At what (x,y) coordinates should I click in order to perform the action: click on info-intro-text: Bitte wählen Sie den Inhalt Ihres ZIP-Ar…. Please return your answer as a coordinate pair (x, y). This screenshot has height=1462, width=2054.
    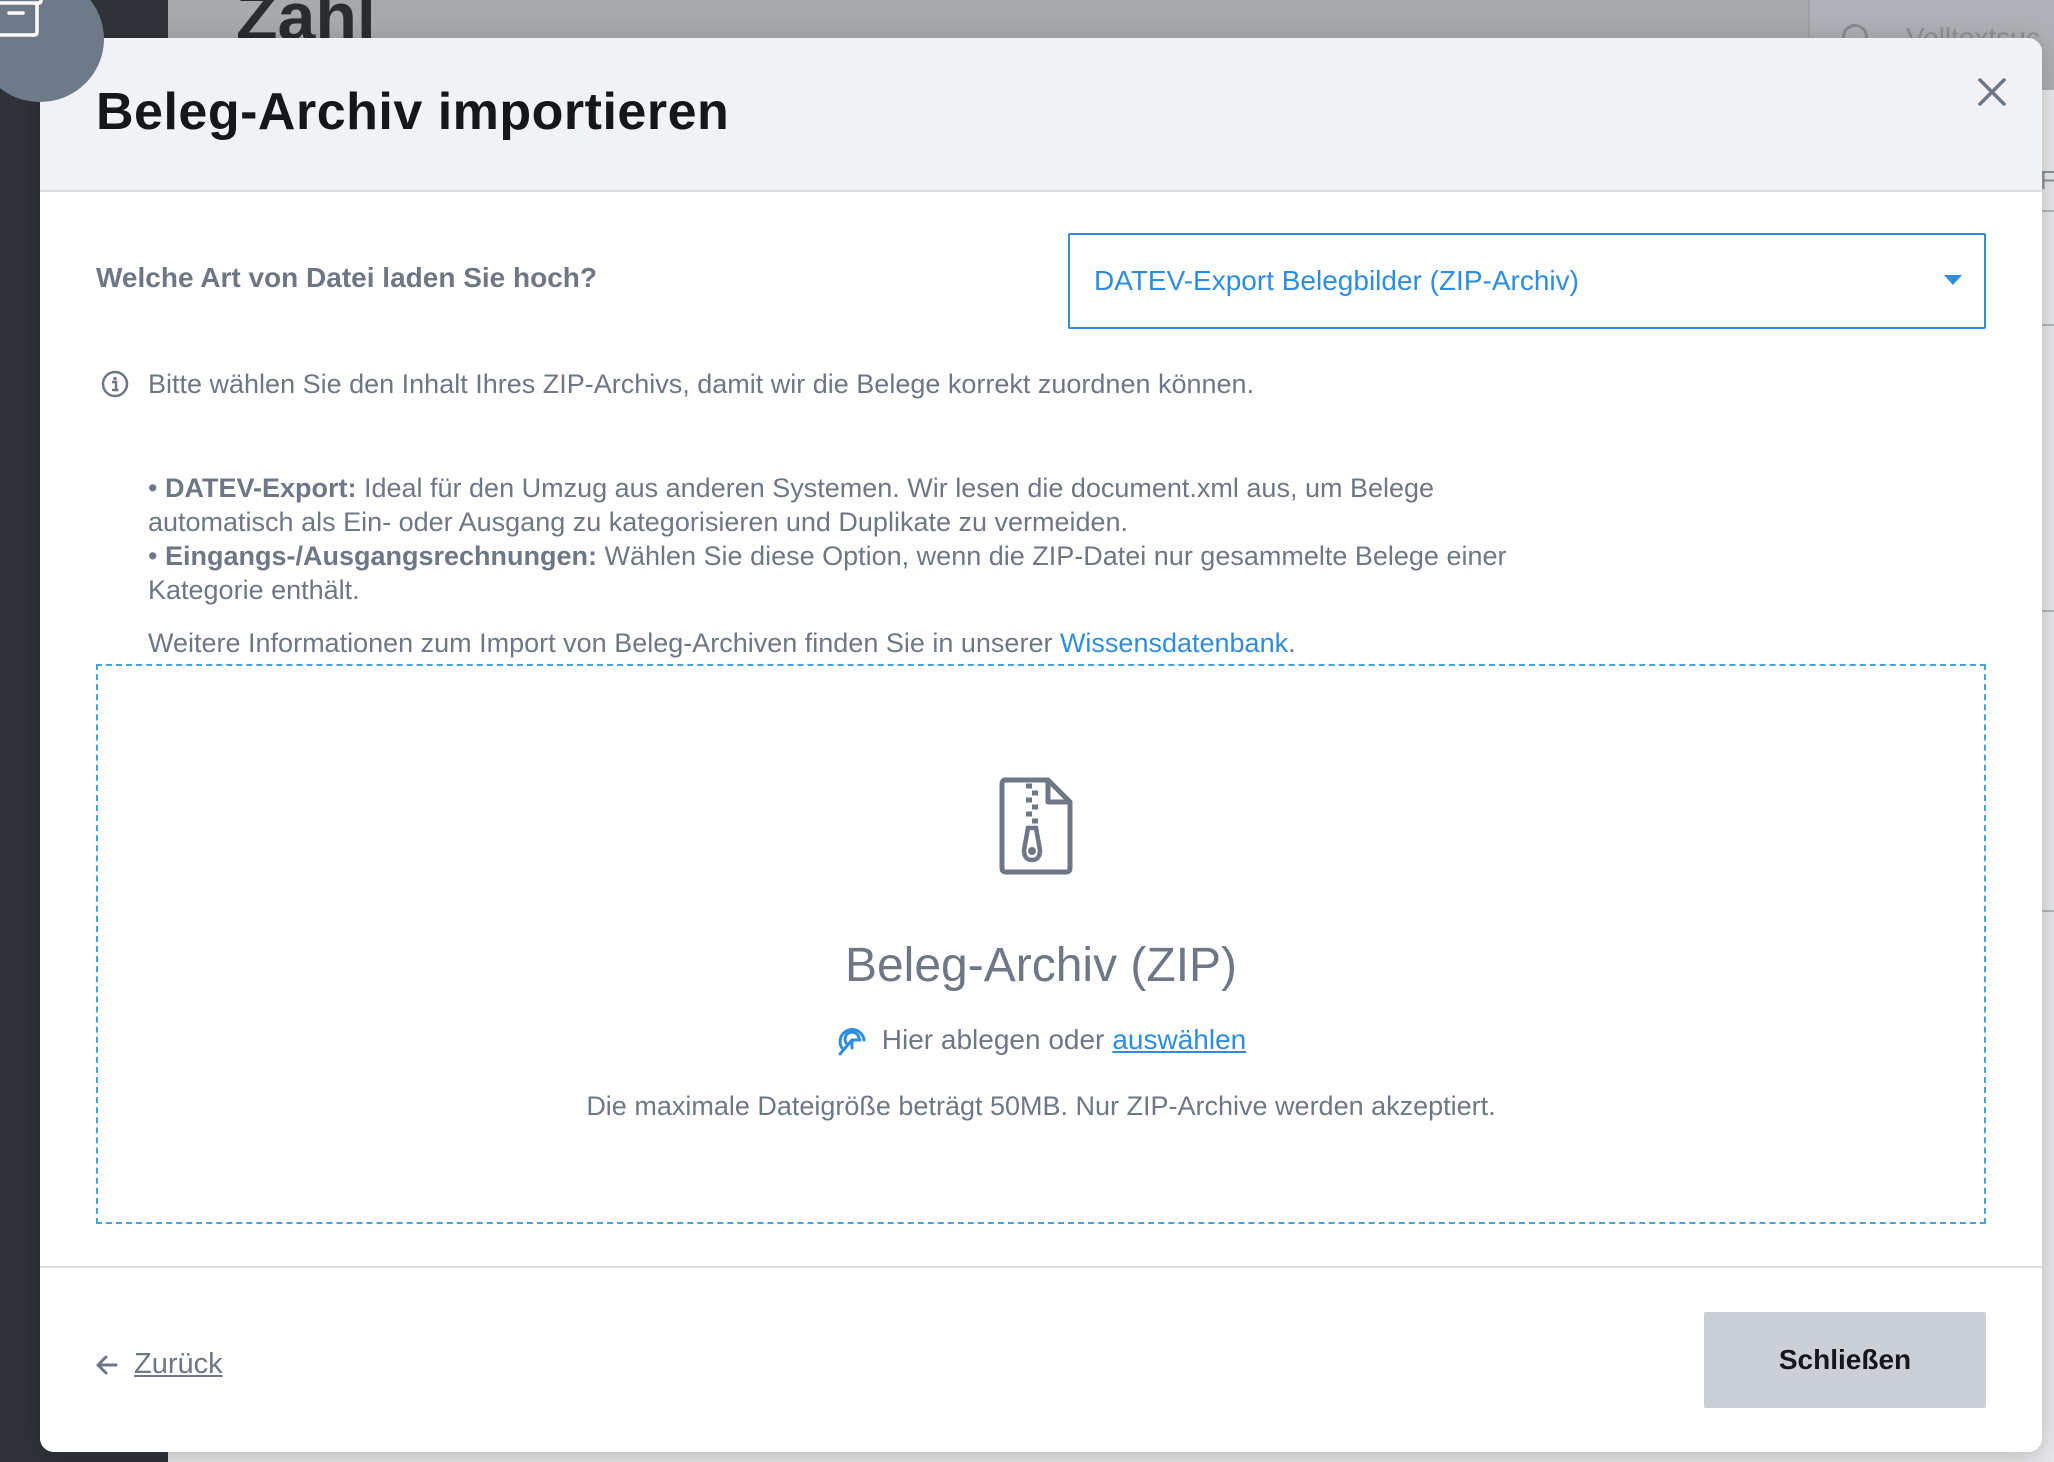
    Looking at the image, I should click on (701, 384).